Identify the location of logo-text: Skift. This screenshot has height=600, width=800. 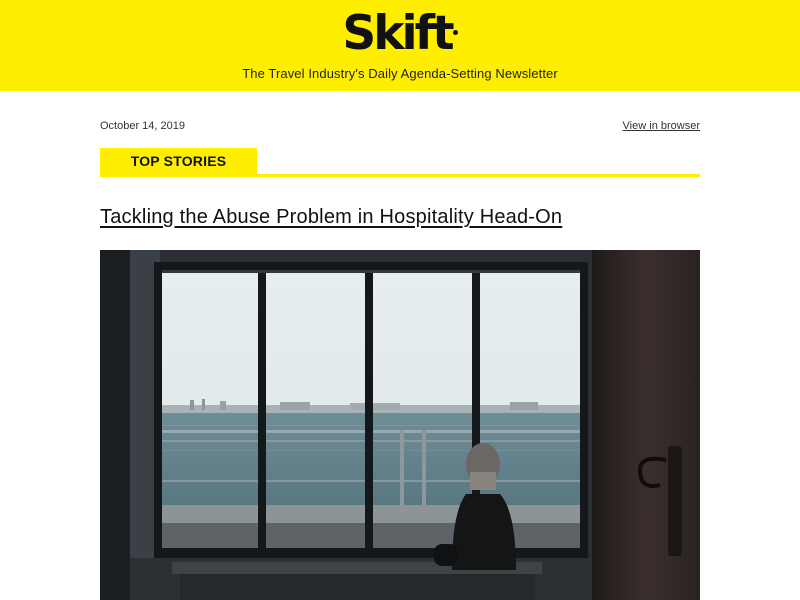
(398, 33).